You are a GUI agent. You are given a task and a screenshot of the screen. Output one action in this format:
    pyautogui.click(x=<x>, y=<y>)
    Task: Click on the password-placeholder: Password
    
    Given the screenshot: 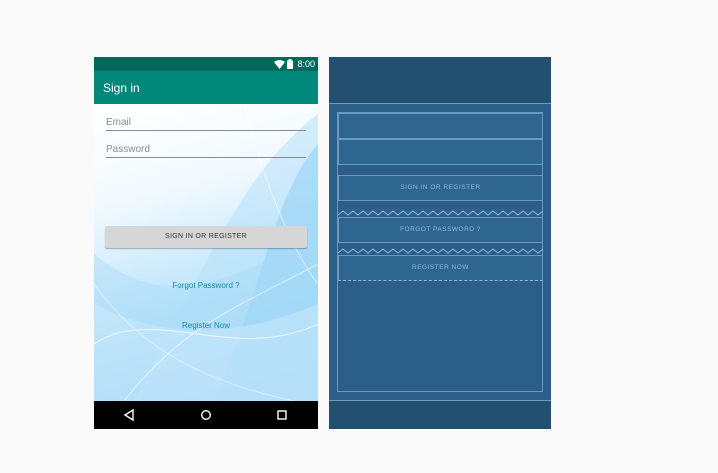 What is the action you would take?
    pyautogui.click(x=128, y=149)
    